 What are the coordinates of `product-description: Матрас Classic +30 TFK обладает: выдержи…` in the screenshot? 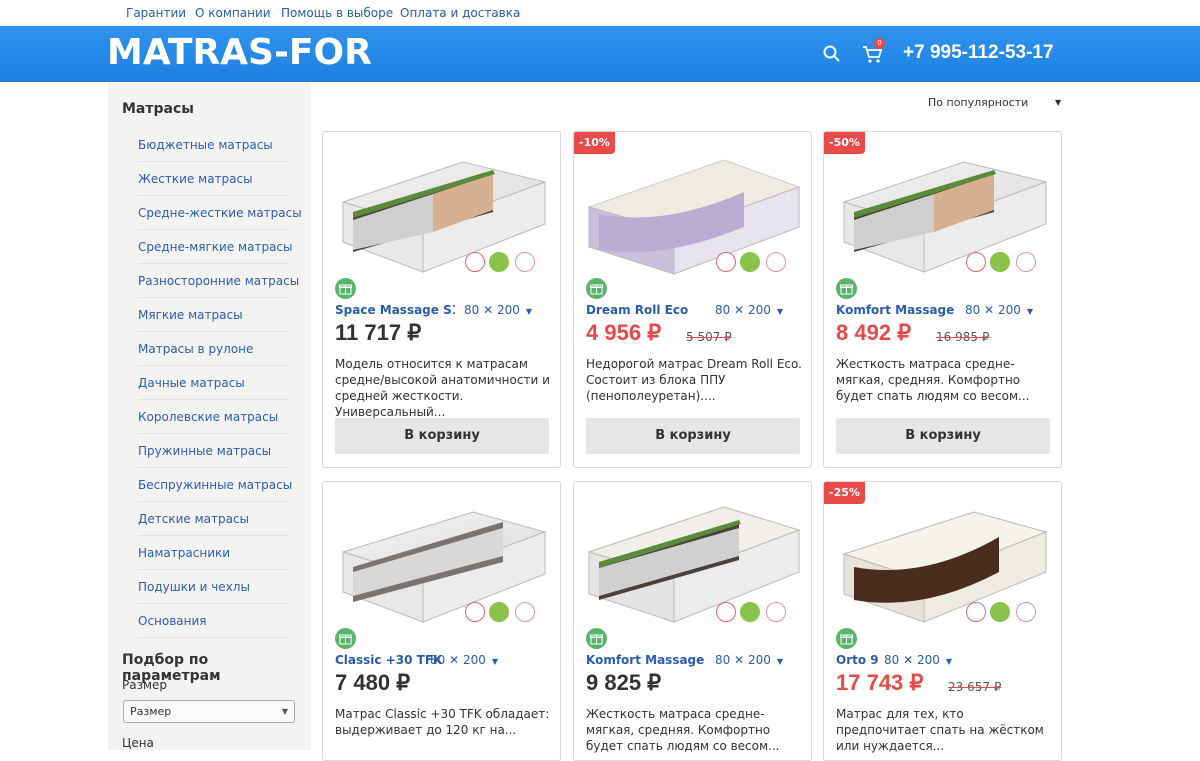 It's located at (442, 722).